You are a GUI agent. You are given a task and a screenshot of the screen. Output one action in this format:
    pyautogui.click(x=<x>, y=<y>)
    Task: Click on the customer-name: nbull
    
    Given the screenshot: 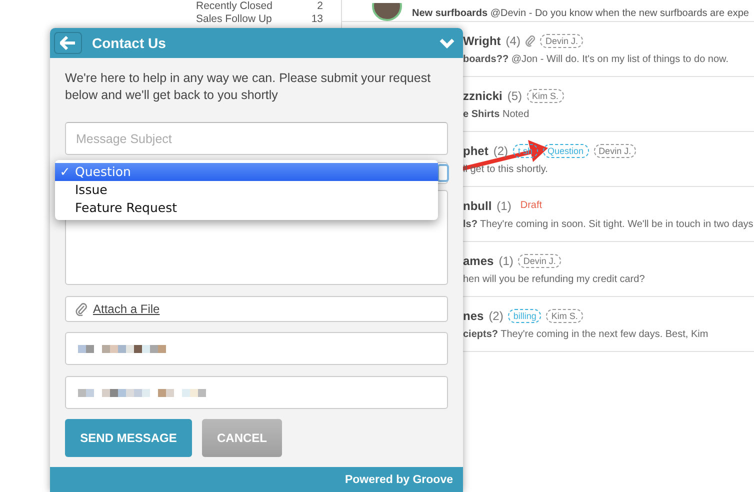 What is the action you would take?
    pyautogui.click(x=477, y=206)
    